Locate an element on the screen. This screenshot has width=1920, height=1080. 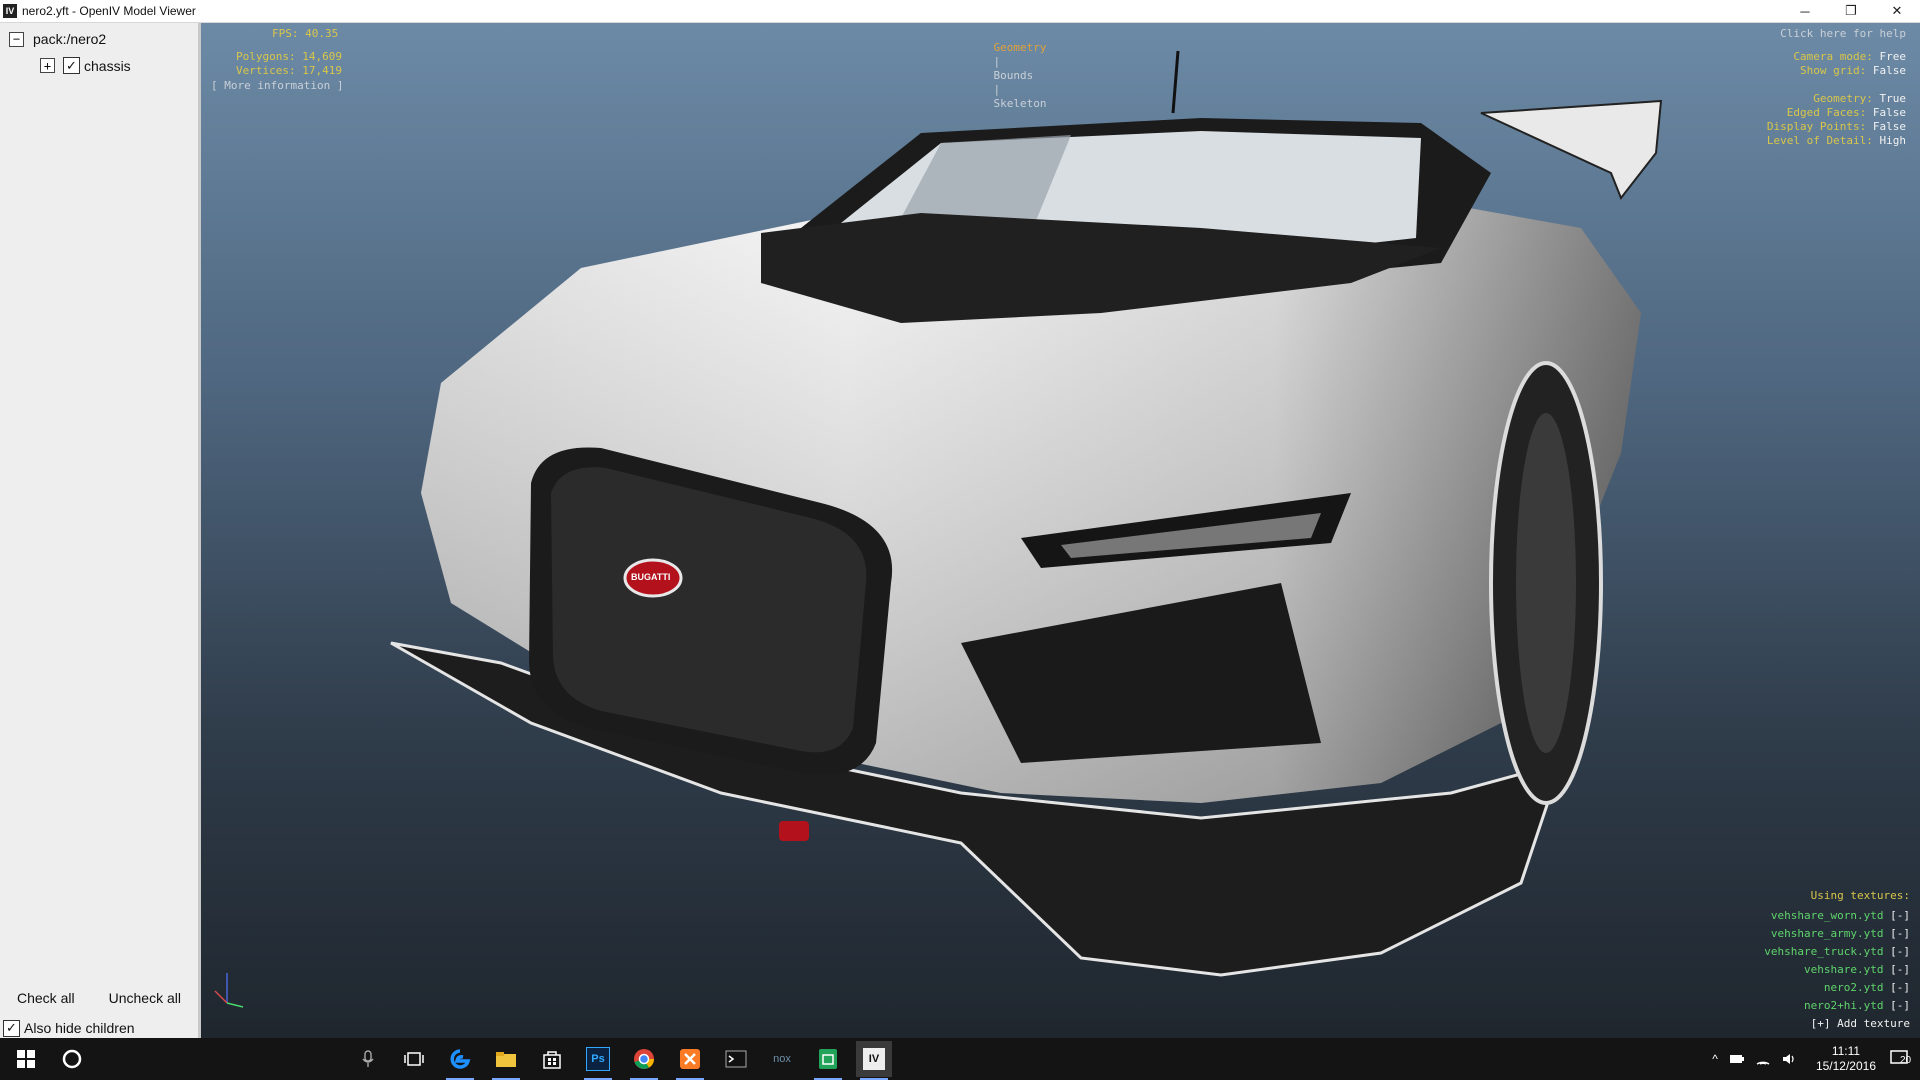
setting-display-points: Display Points: False is located at coordinates (1836, 127).